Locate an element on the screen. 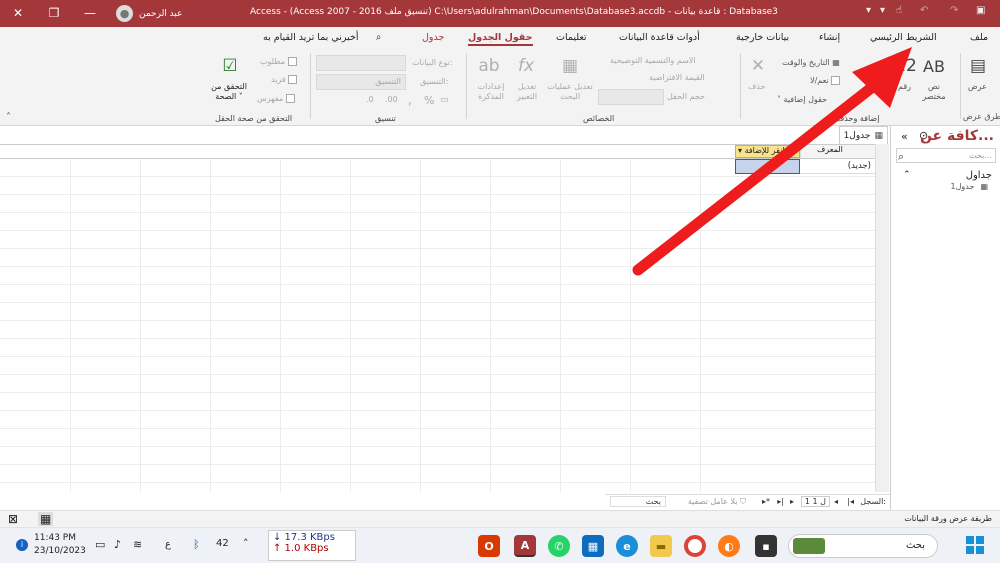 The height and width of the screenshot is (563, 1000). indexed-checkbox: مفهرس is located at coordinates (276, 98).